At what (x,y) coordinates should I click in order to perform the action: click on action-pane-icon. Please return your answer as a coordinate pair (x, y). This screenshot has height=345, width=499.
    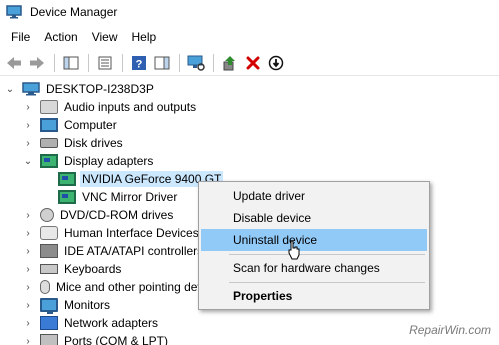
    Looking at the image, I should click on (162, 63).